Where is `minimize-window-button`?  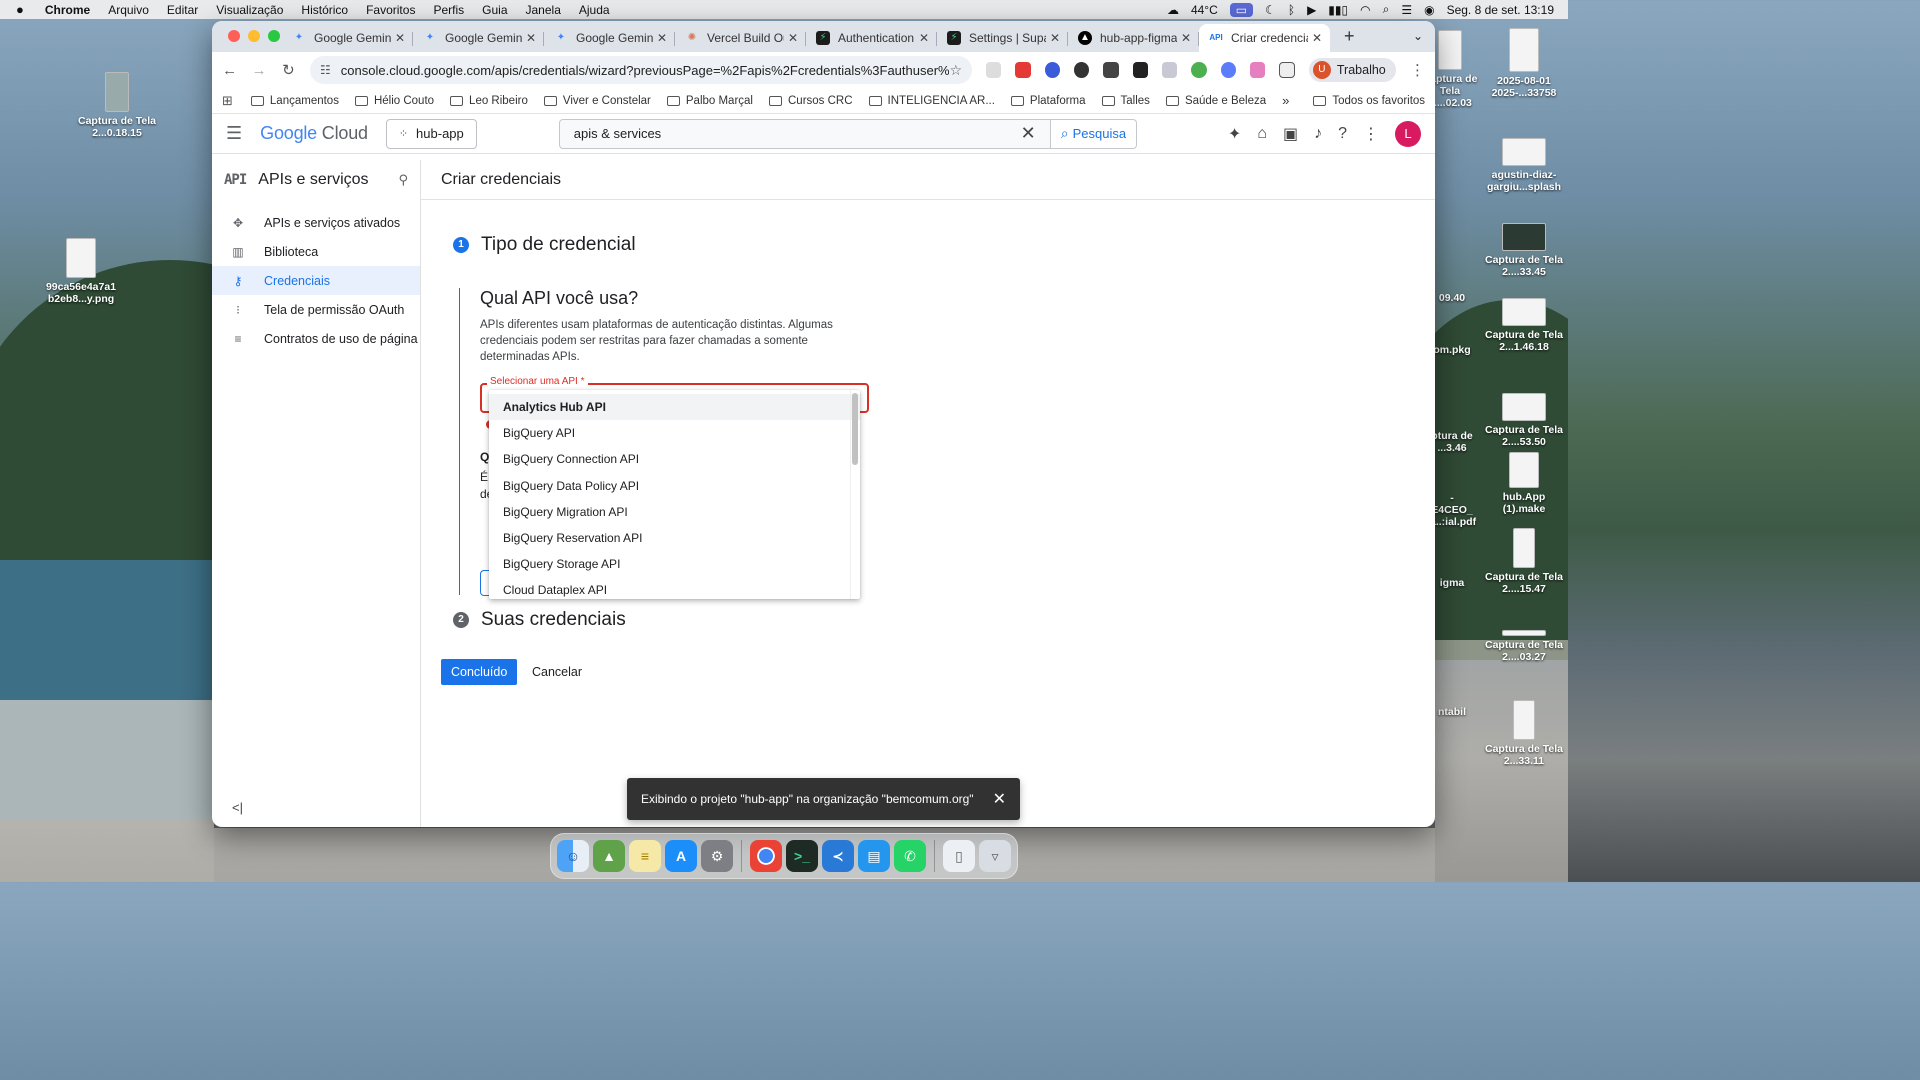 minimize-window-button is located at coordinates (254, 36).